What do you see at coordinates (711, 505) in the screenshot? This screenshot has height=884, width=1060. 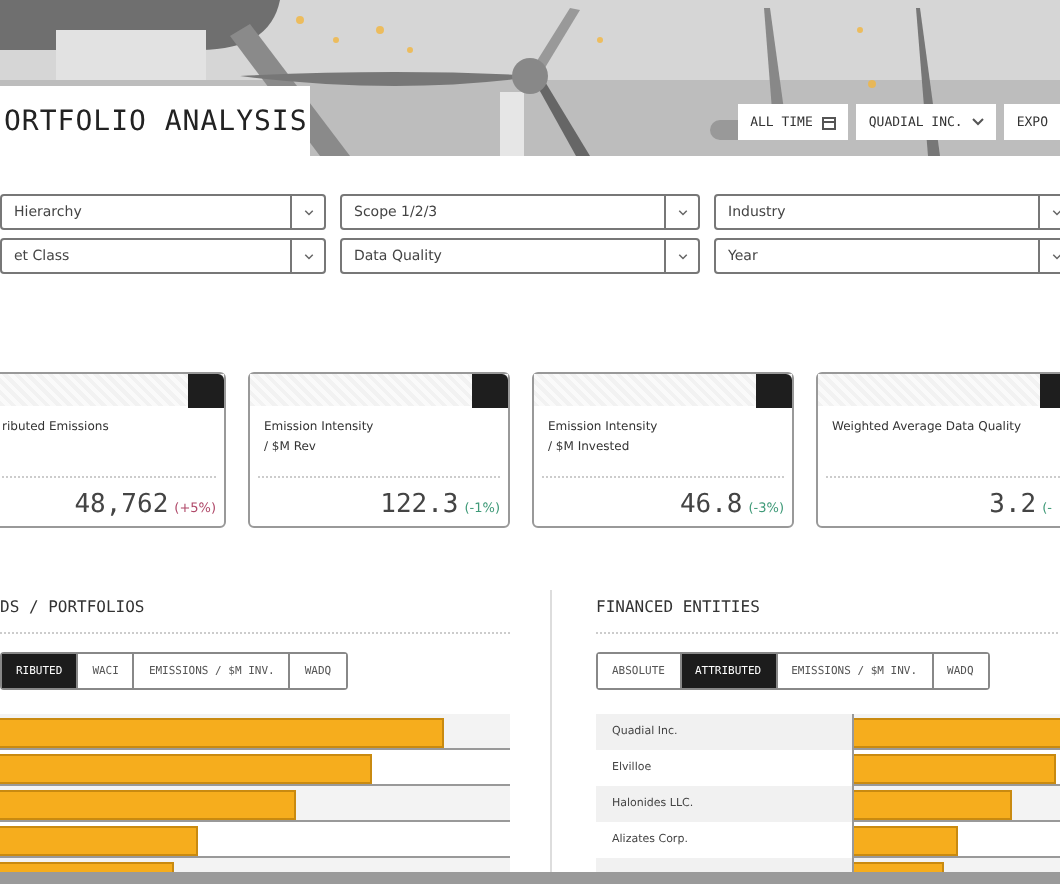 I see `metric-value: 46.8` at bounding box center [711, 505].